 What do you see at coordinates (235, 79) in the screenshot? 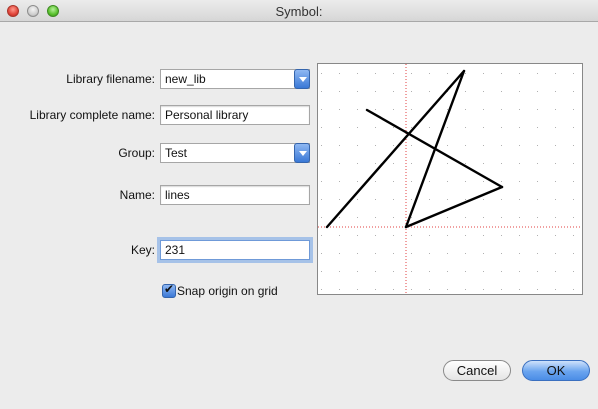
I see `library-filename-combo: new_lib` at bounding box center [235, 79].